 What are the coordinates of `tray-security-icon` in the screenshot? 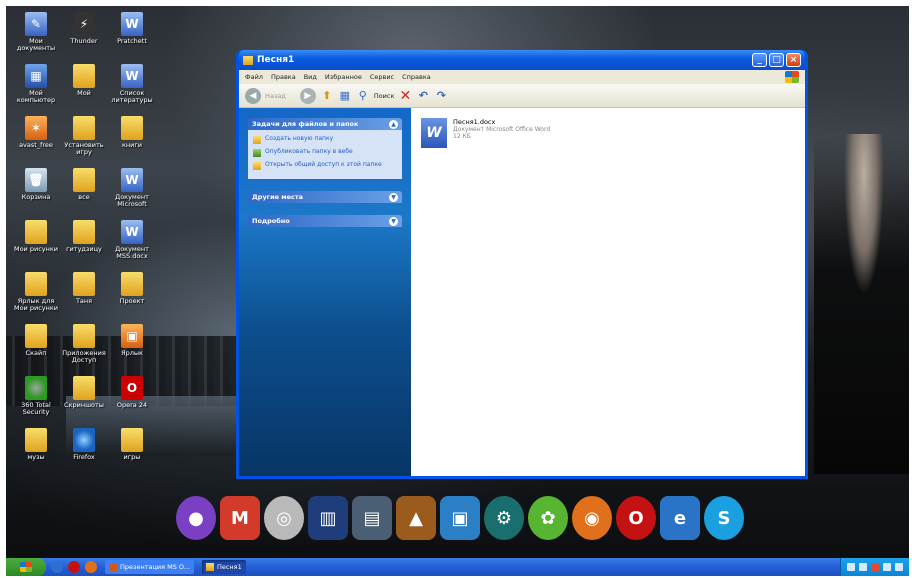 It's located at (875, 567).